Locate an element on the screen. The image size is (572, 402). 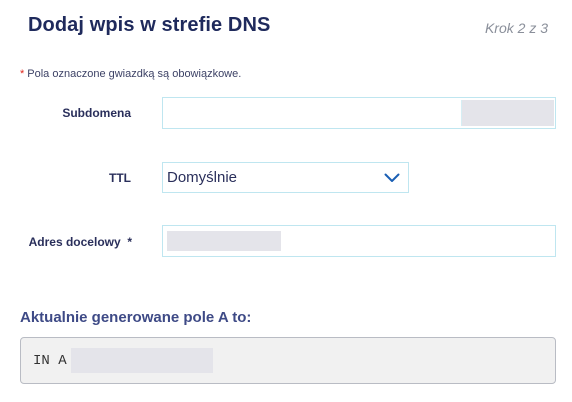
generated-record-preview: IN A is located at coordinates (288, 360).